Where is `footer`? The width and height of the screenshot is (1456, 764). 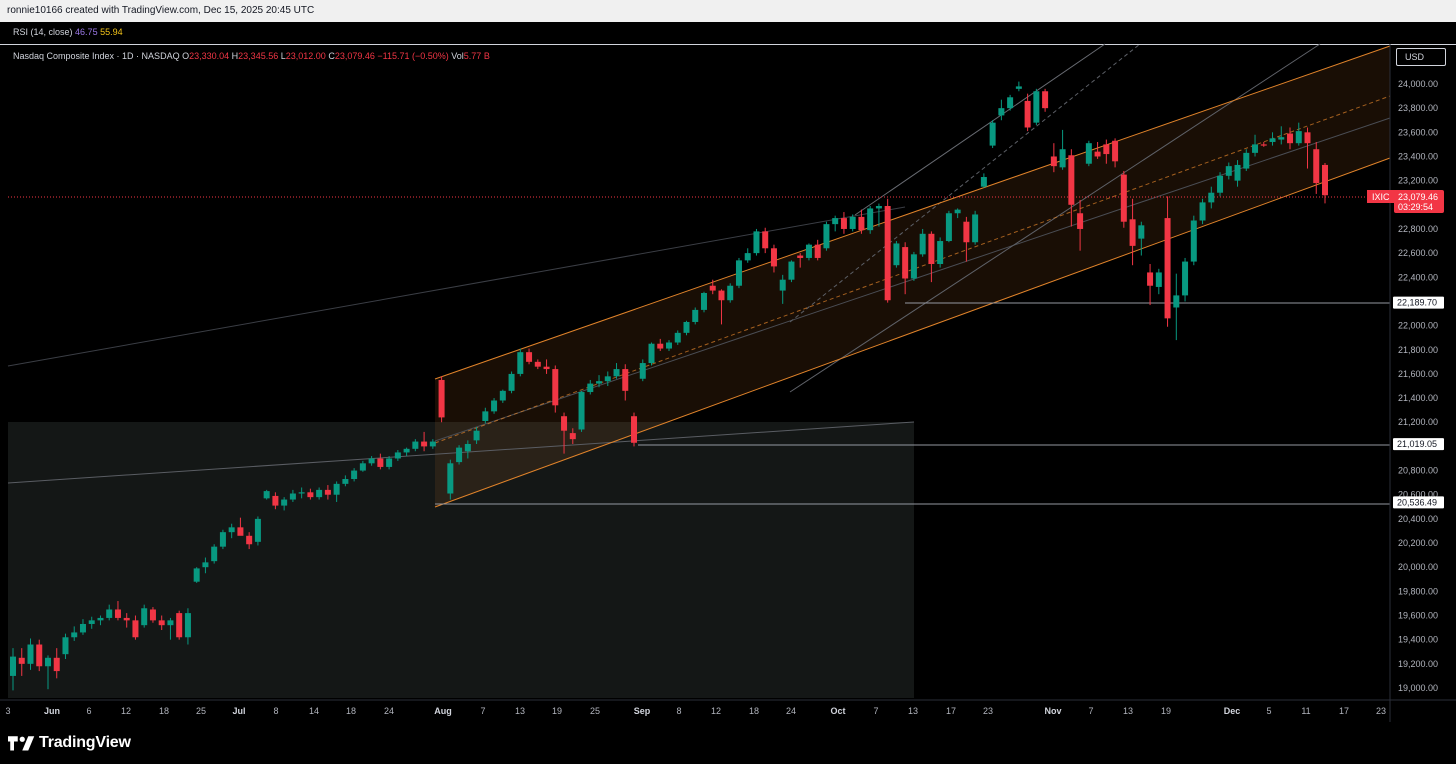 footer is located at coordinates (728, 743).